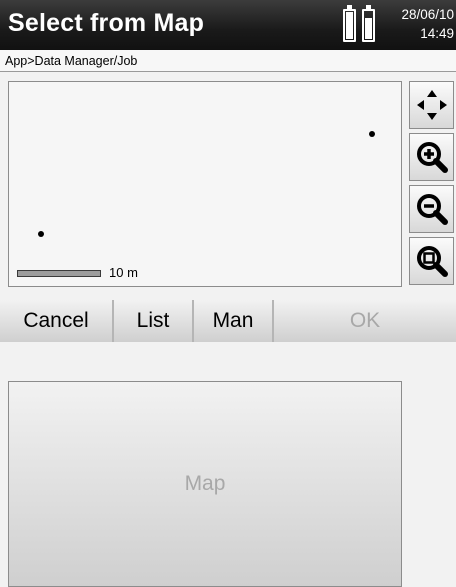 This screenshot has height=587, width=456. I want to click on datetime: 28/06/10 14:49, so click(427, 24).